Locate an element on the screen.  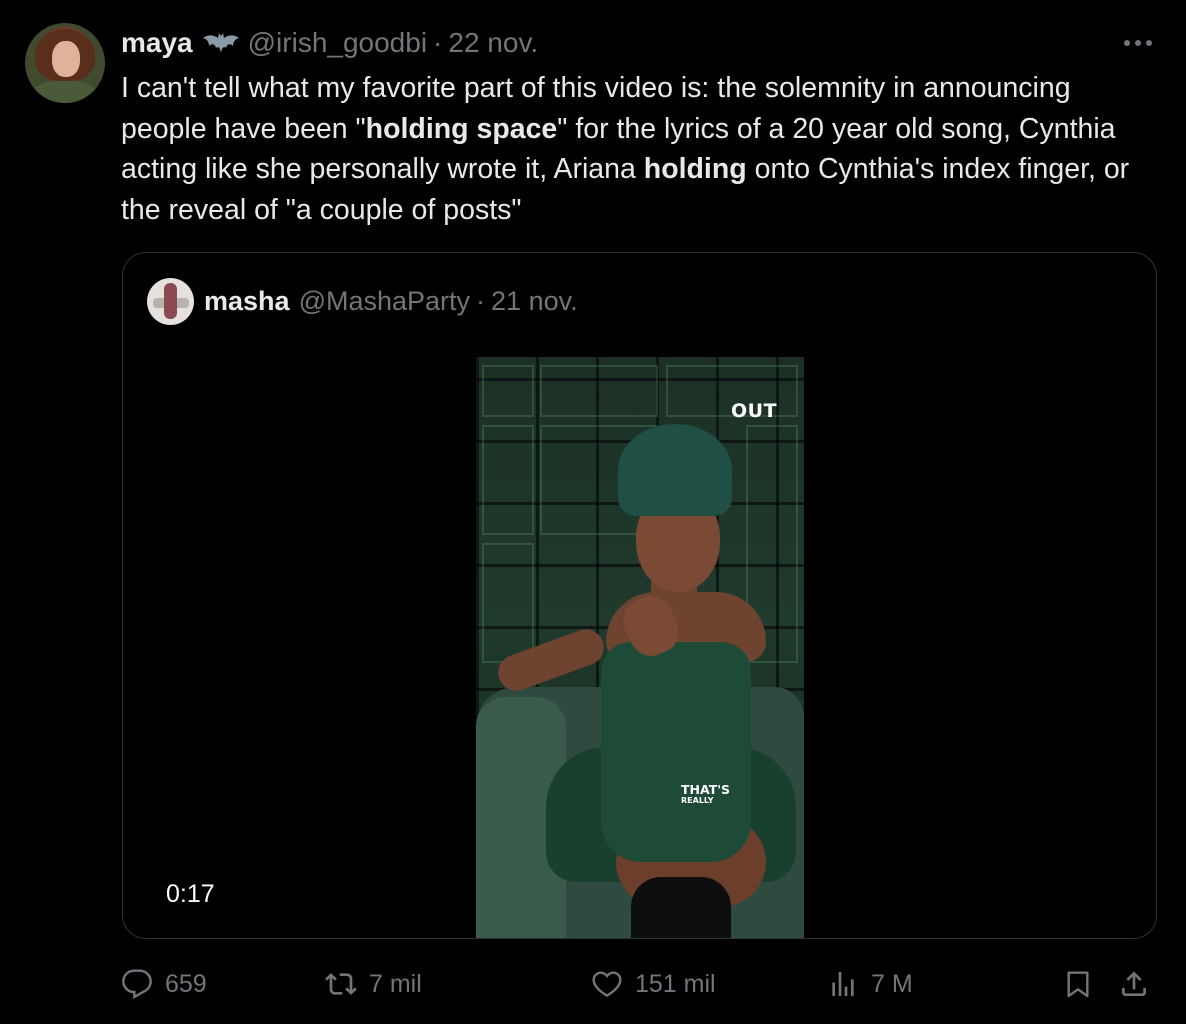
person-dress is located at coordinates (676, 752).